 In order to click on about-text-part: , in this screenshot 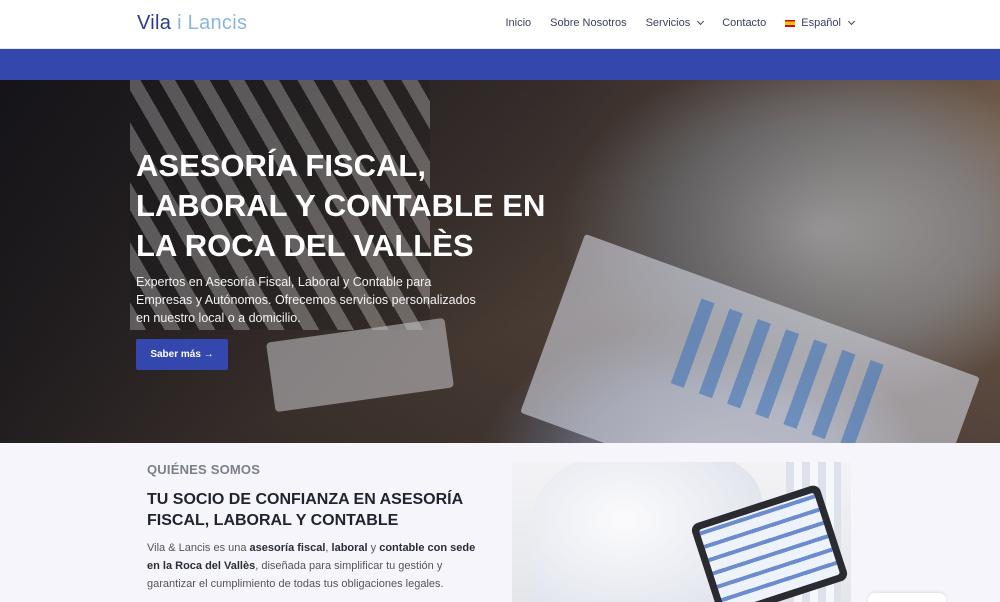, I will do `click(327, 548)`.